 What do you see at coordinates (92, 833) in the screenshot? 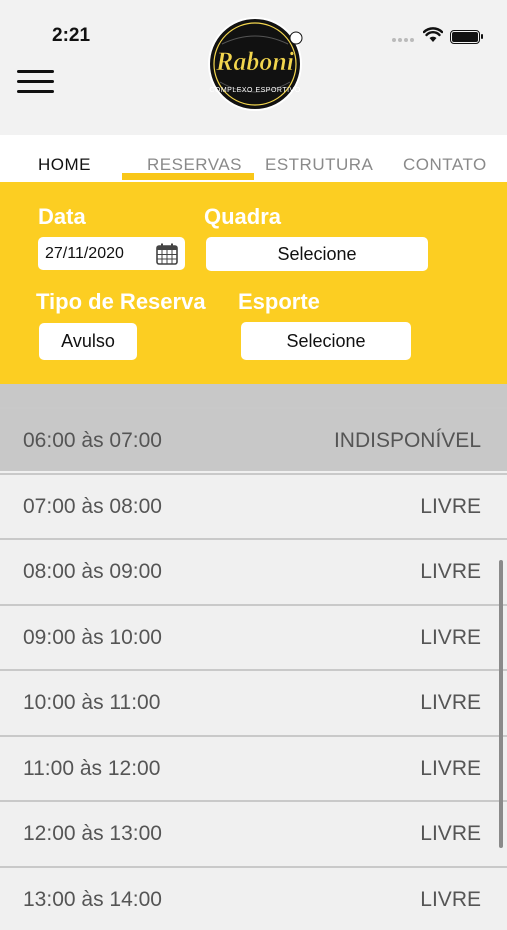
I see `slot-time: 12:00 às 13:00` at bounding box center [92, 833].